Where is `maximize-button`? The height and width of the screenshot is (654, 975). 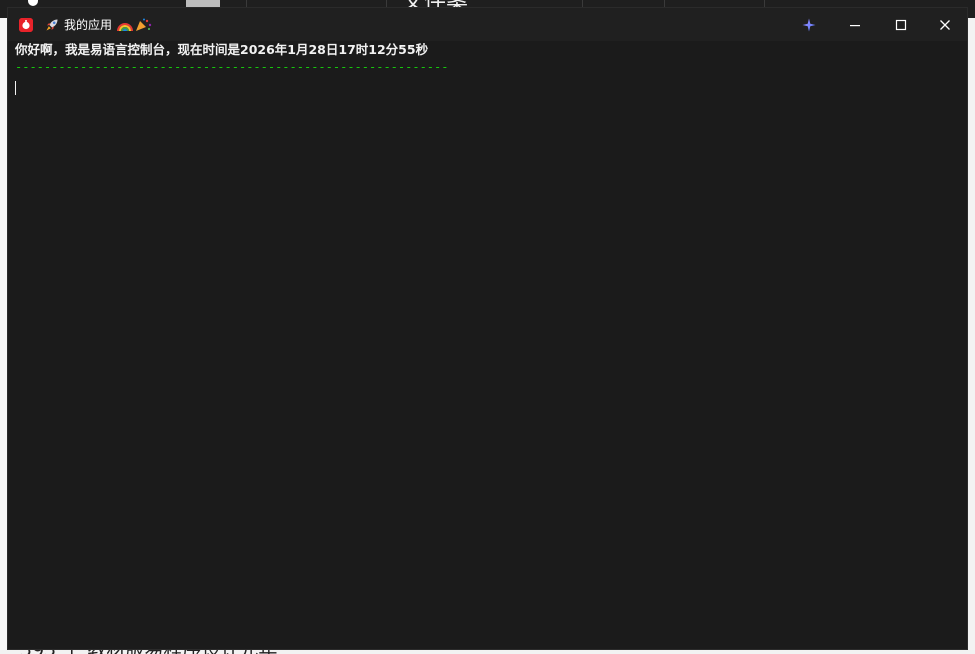 maximize-button is located at coordinates (901, 24).